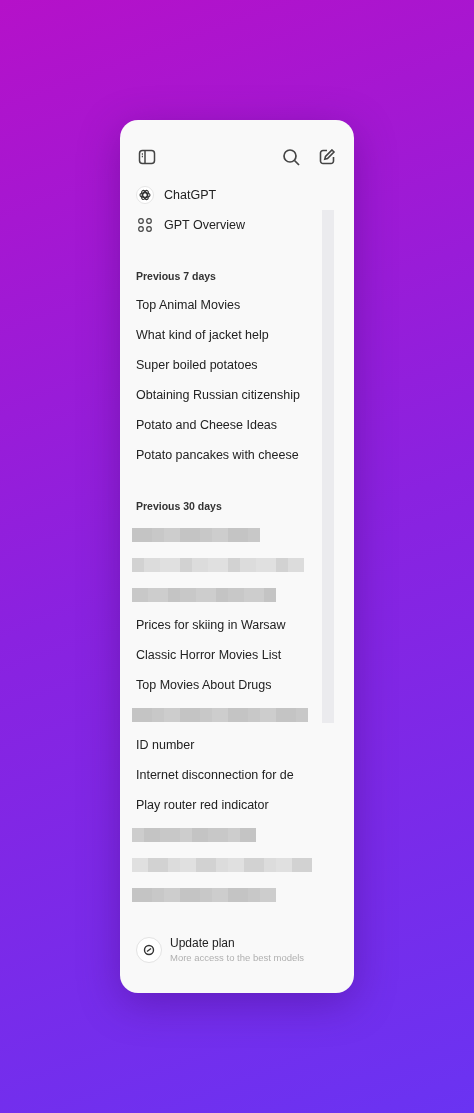 This screenshot has width=474, height=1113. What do you see at coordinates (149, 949) in the screenshot?
I see `upgrade-icon` at bounding box center [149, 949].